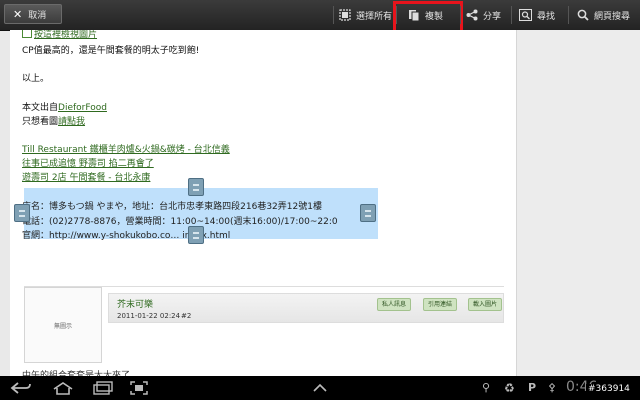  I want to click on private-message-button: 私人訊息, so click(394, 304).